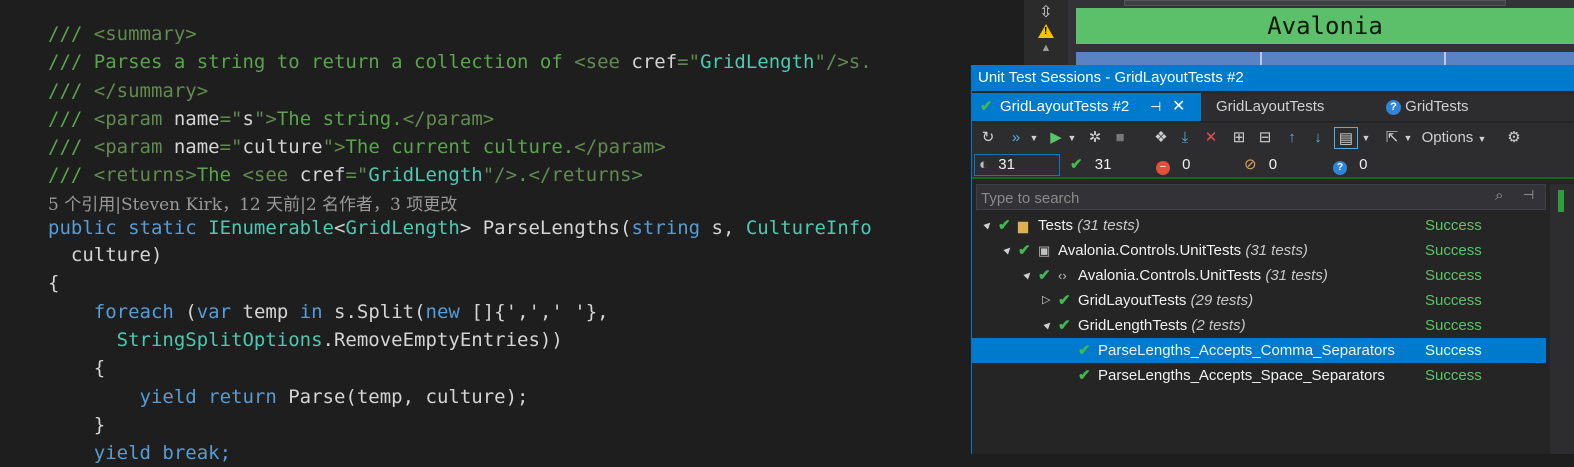 The image size is (1574, 467). What do you see at coordinates (145, 34) in the screenshot?
I see `code-token: <summary>` at bounding box center [145, 34].